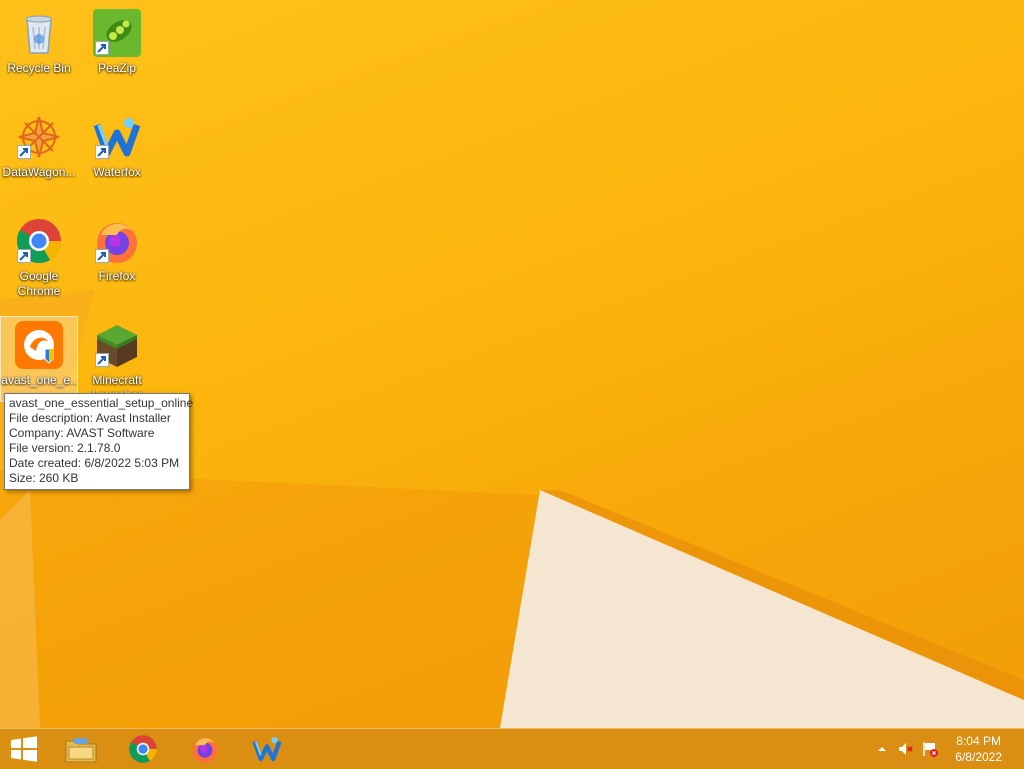  What do you see at coordinates (24, 749) in the screenshot?
I see `windows-logo-icon` at bounding box center [24, 749].